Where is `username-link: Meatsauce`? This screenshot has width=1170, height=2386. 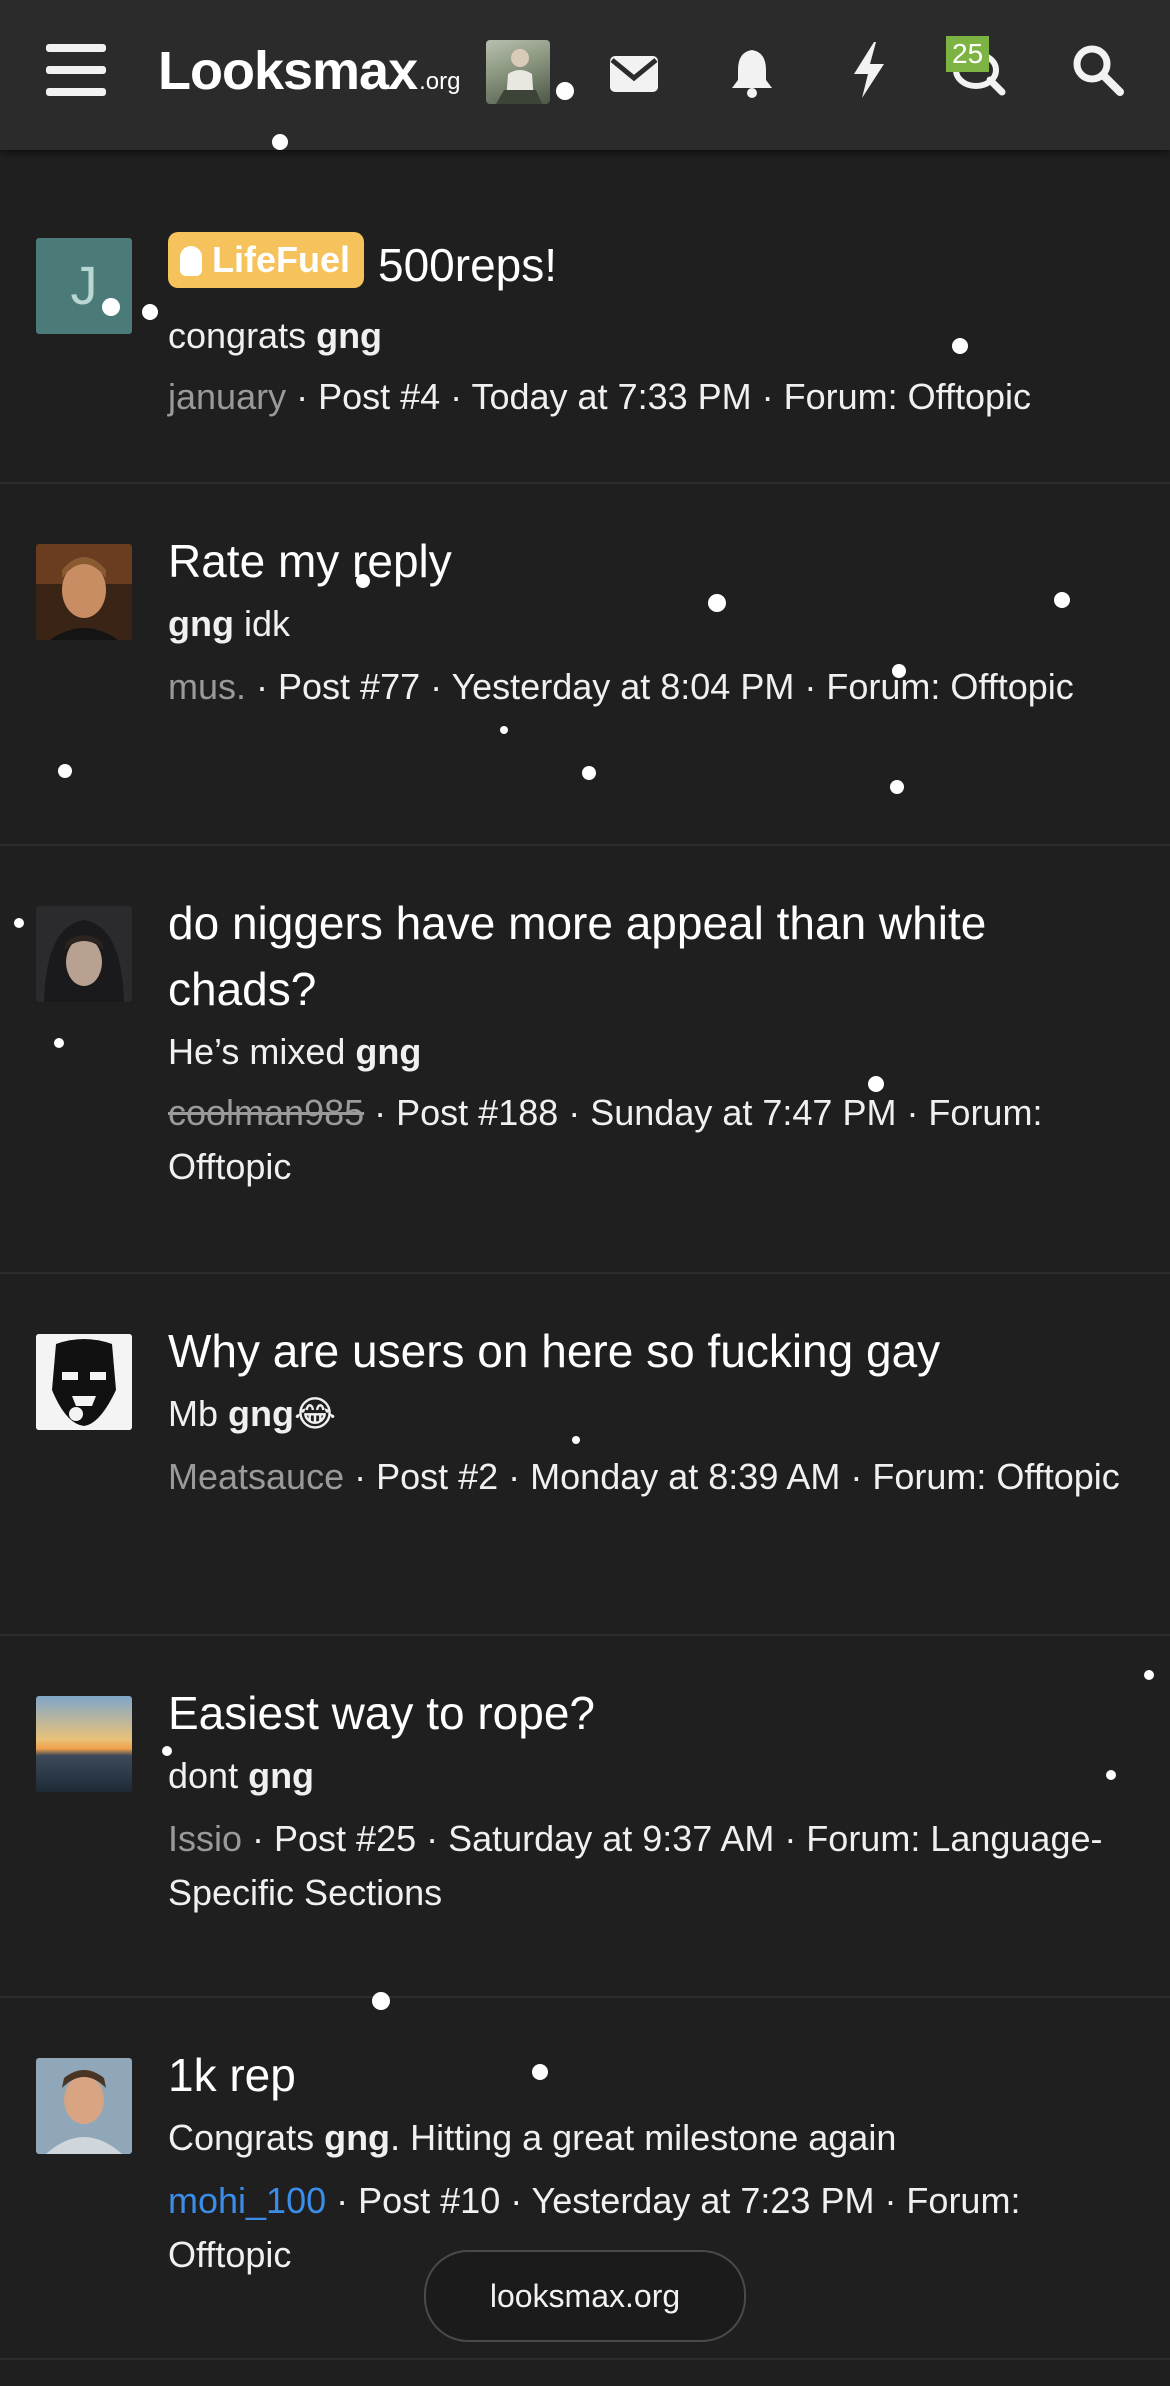
username-link: Meatsauce is located at coordinates (256, 1476).